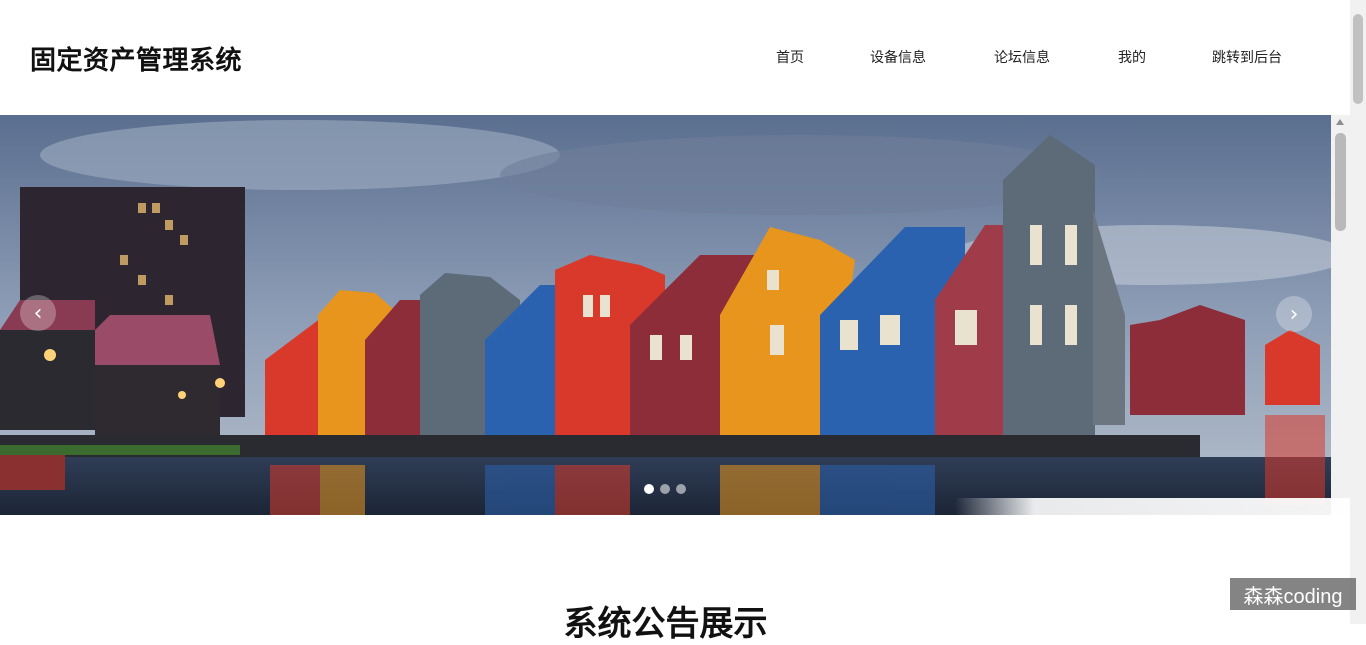 This screenshot has width=1366, height=645. Describe the element at coordinates (1293, 594) in the screenshot. I see `watermark-label: 森森coding` at that location.